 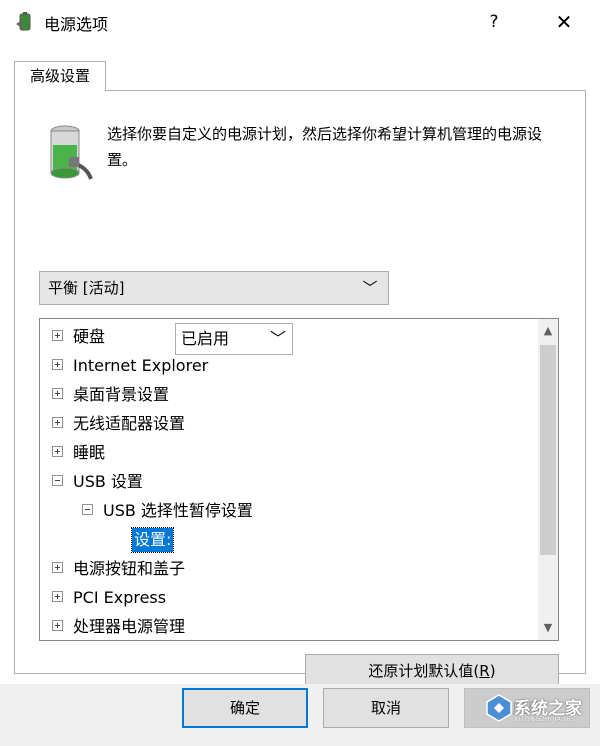 What do you see at coordinates (60, 76) in the screenshot?
I see `tab-advanced-settings: 高级设置` at bounding box center [60, 76].